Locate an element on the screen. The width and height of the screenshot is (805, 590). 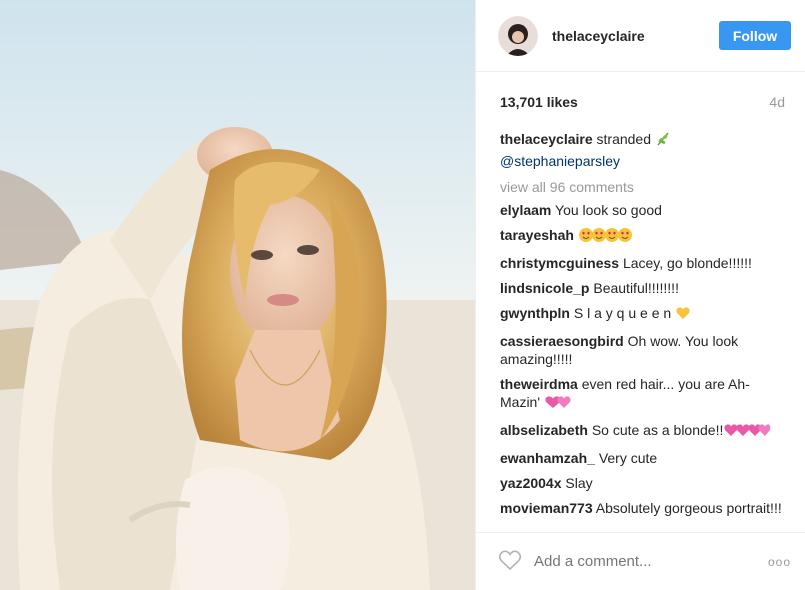
caption-text: stranded is located at coordinates (623, 139).